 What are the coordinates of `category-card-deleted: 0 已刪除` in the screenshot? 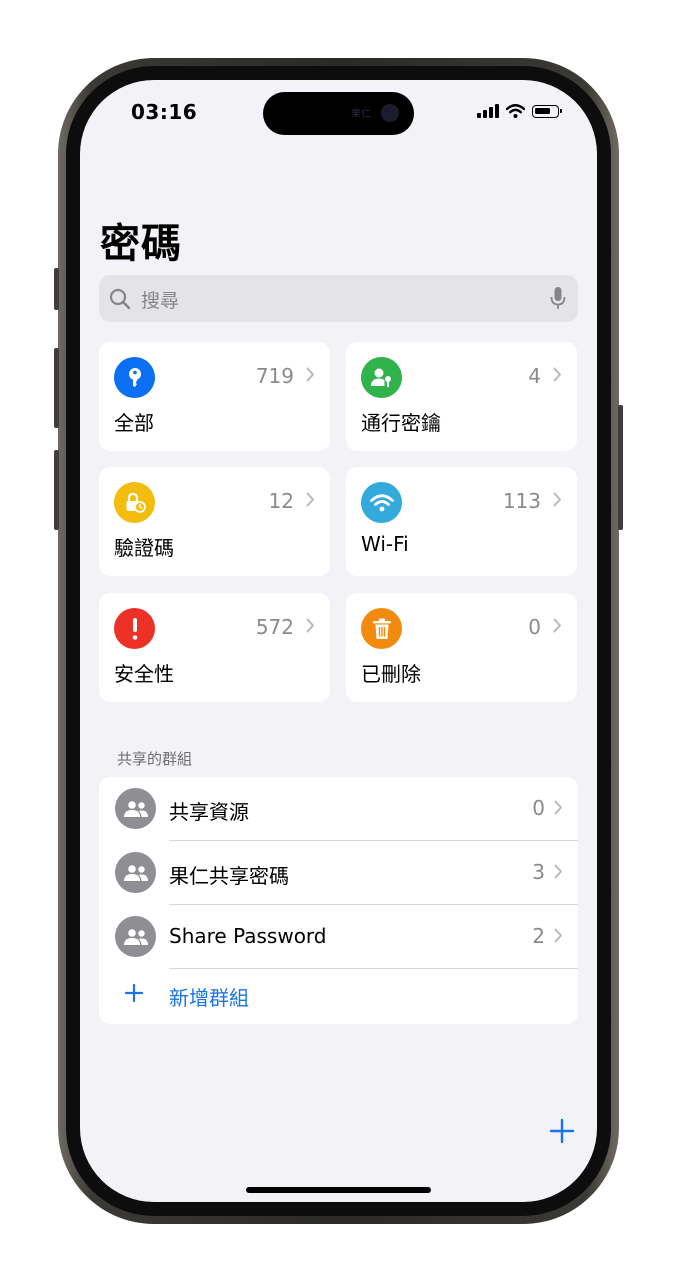 It's located at (461, 647).